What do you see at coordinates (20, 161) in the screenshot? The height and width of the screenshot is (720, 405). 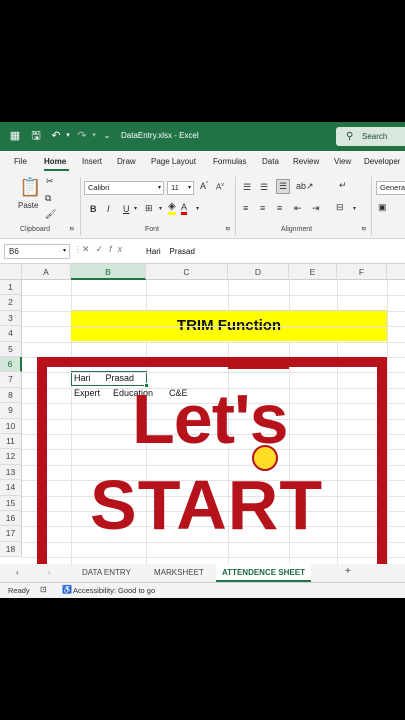 I see `tab-file: File` at bounding box center [20, 161].